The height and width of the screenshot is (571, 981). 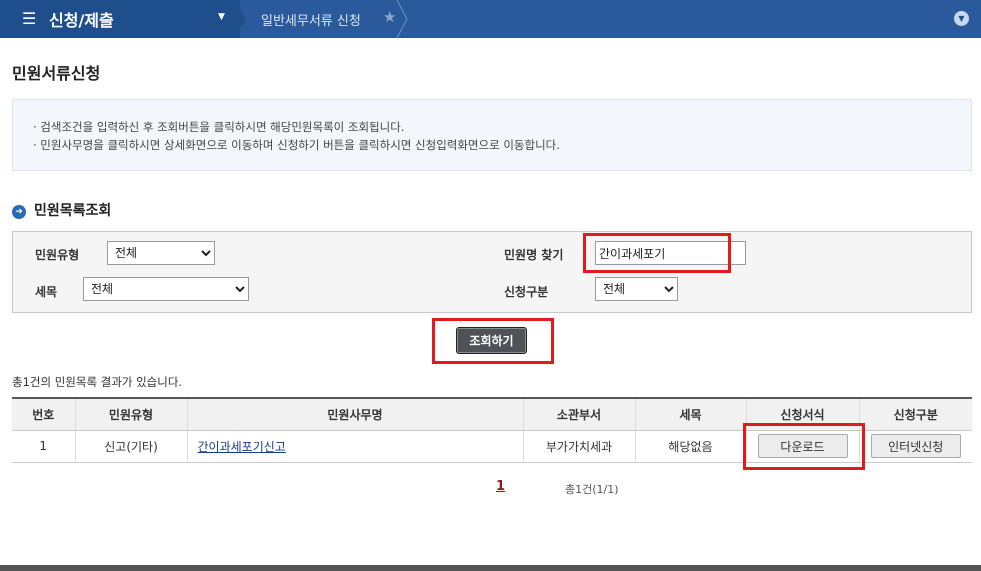 What do you see at coordinates (29, 19) in the screenshot?
I see `hamburger-menu-icon: ☰` at bounding box center [29, 19].